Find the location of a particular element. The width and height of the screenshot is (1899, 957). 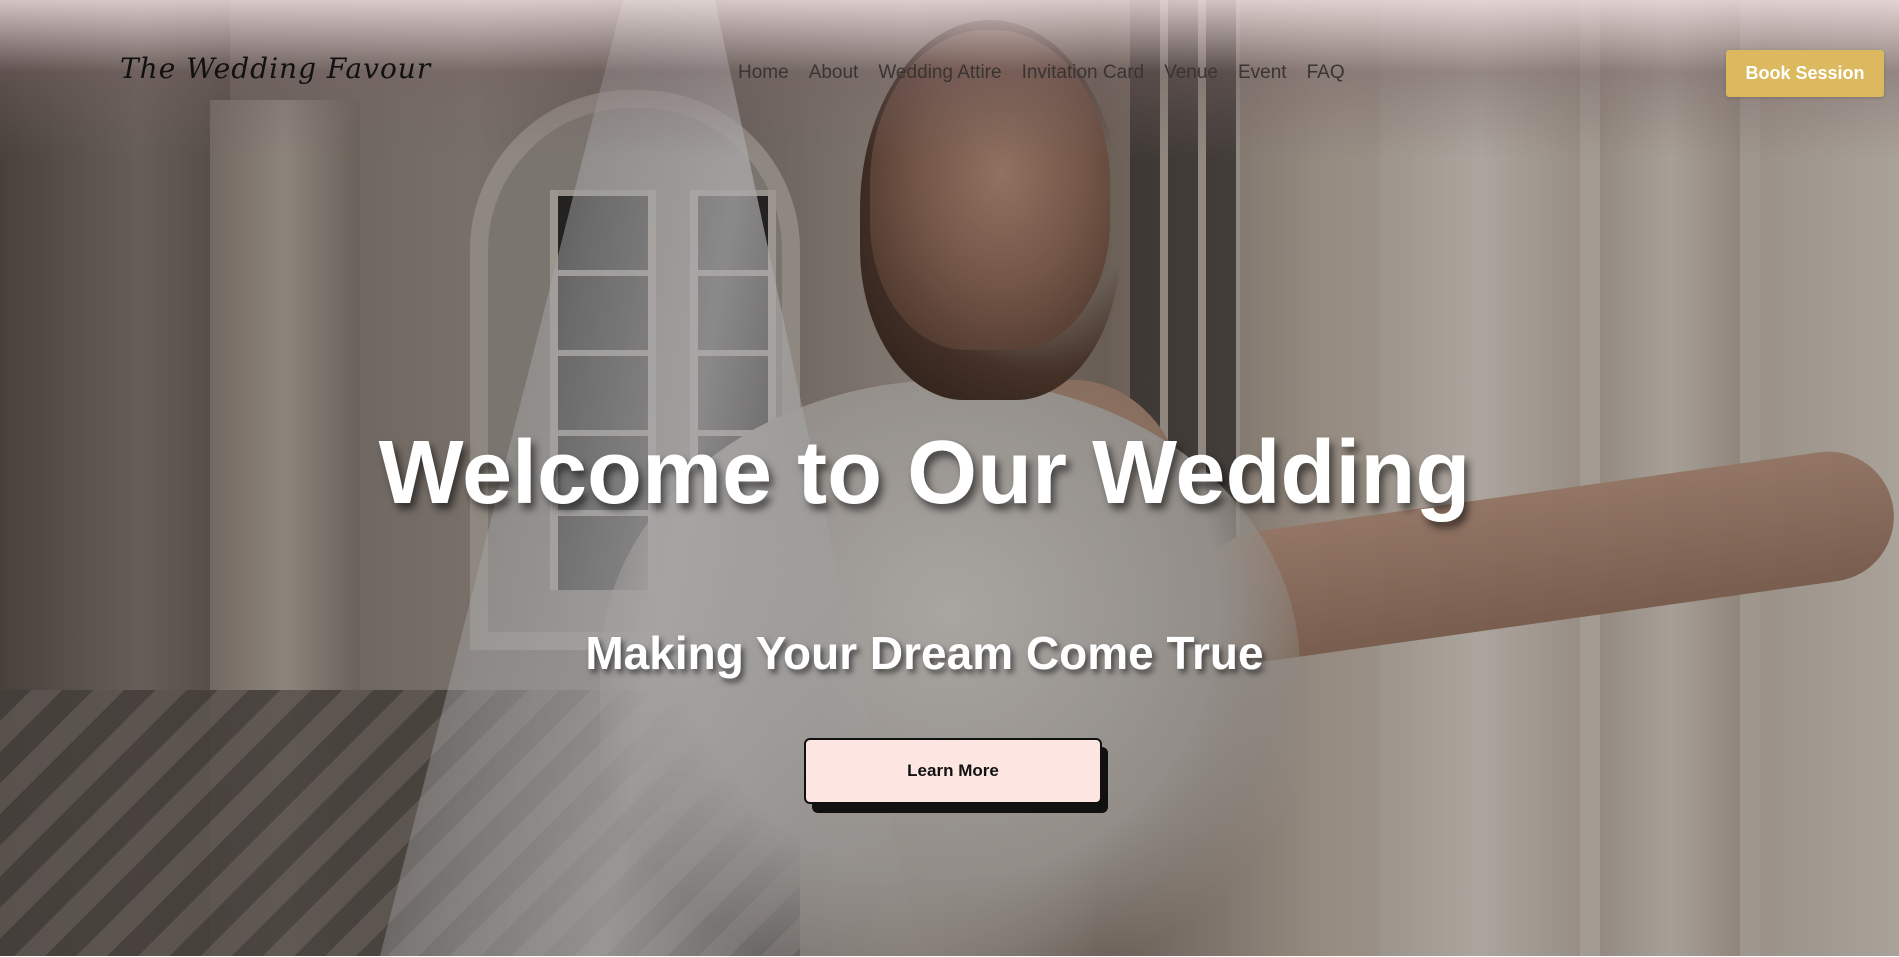

nav-link-venue: Venue is located at coordinates (1191, 73).